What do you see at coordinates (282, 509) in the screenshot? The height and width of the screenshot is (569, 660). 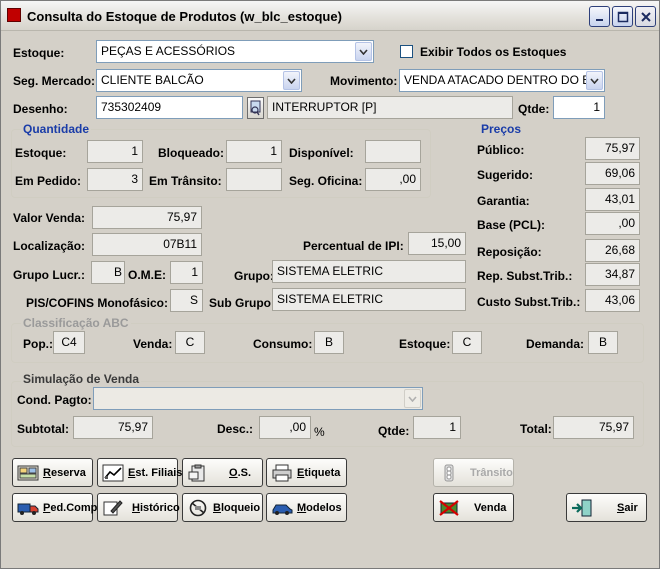 I see `car-icon` at bounding box center [282, 509].